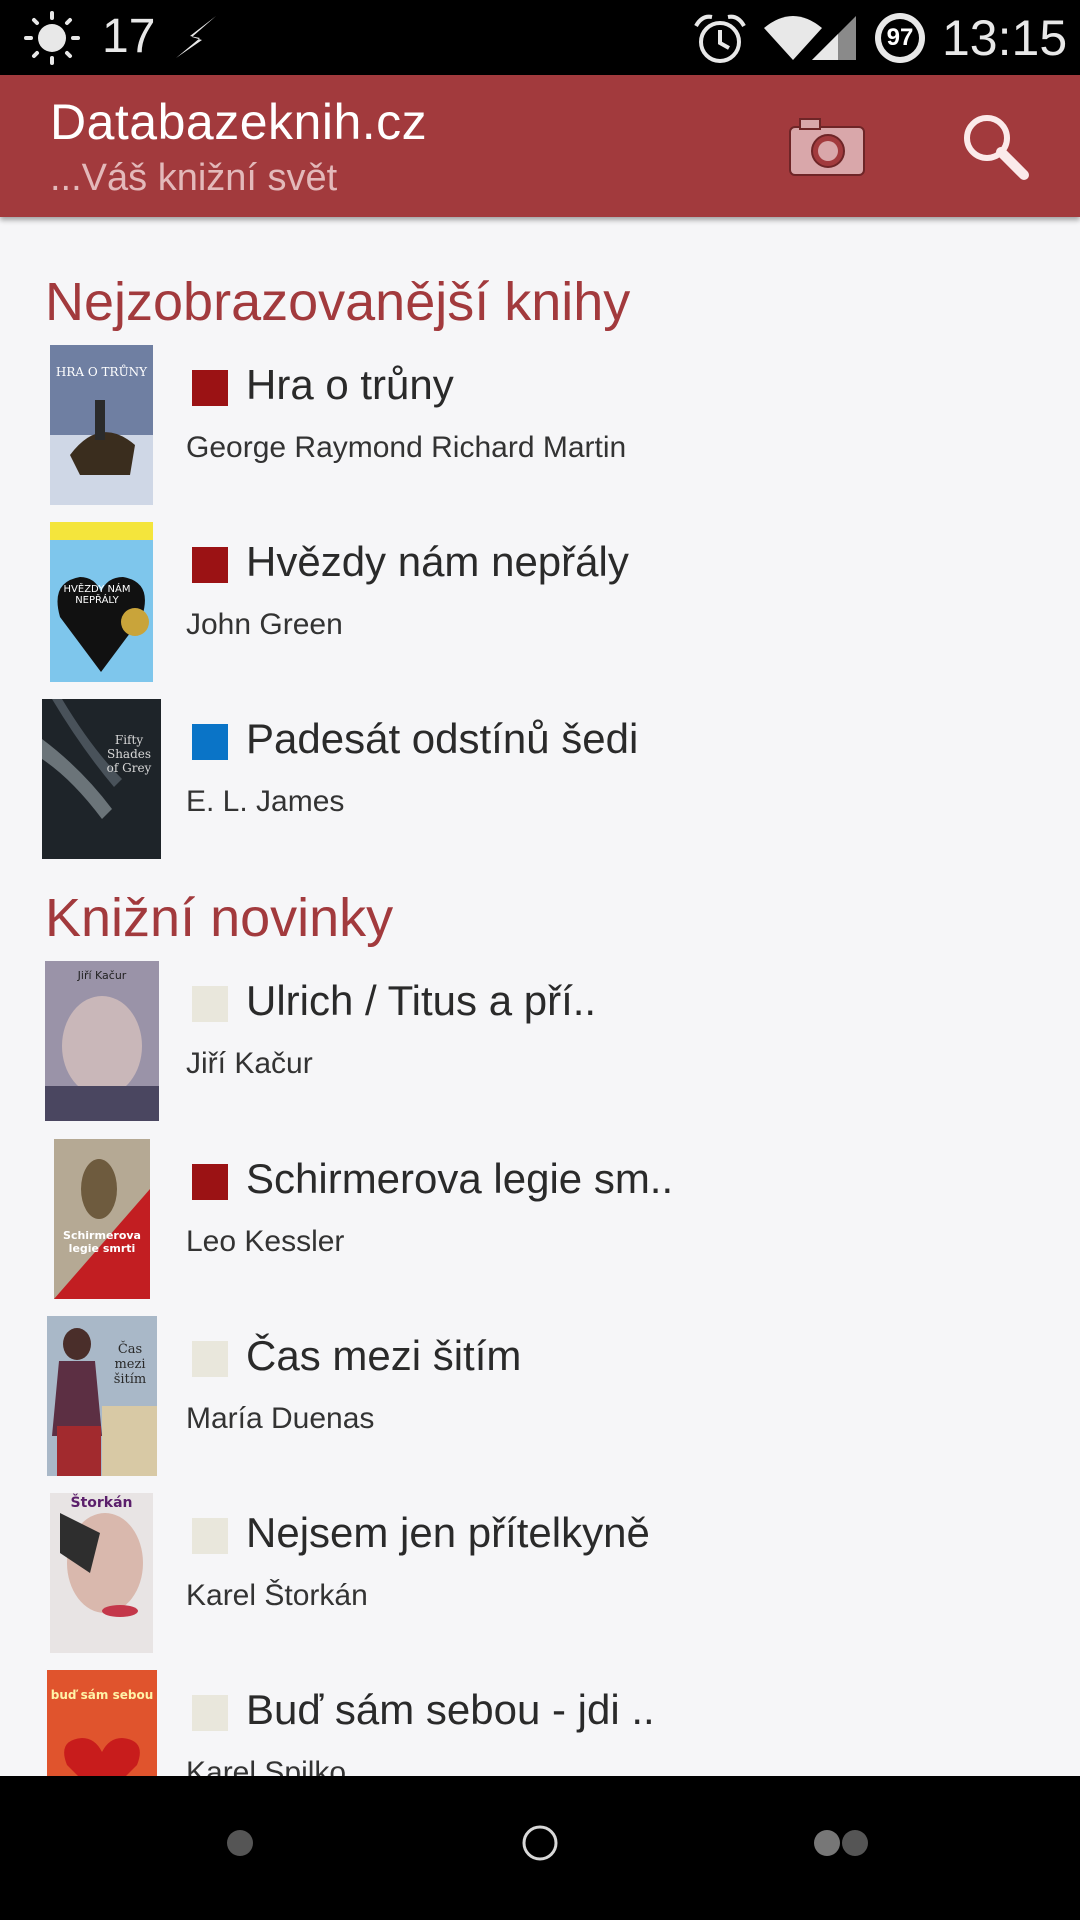 Image resolution: width=1080 pixels, height=1920 pixels. What do you see at coordinates (384, 1355) in the screenshot?
I see `book-title: Čas mezi šitím` at bounding box center [384, 1355].